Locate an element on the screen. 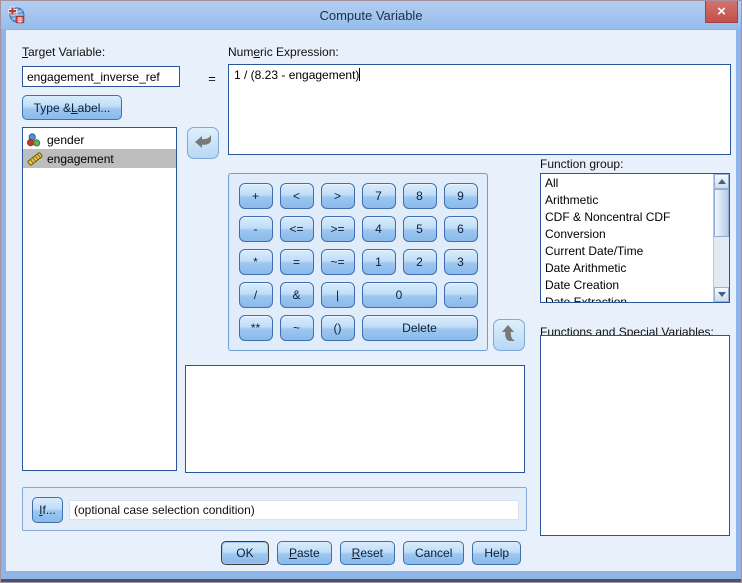  keypad-button: >= is located at coordinates (337, 229).